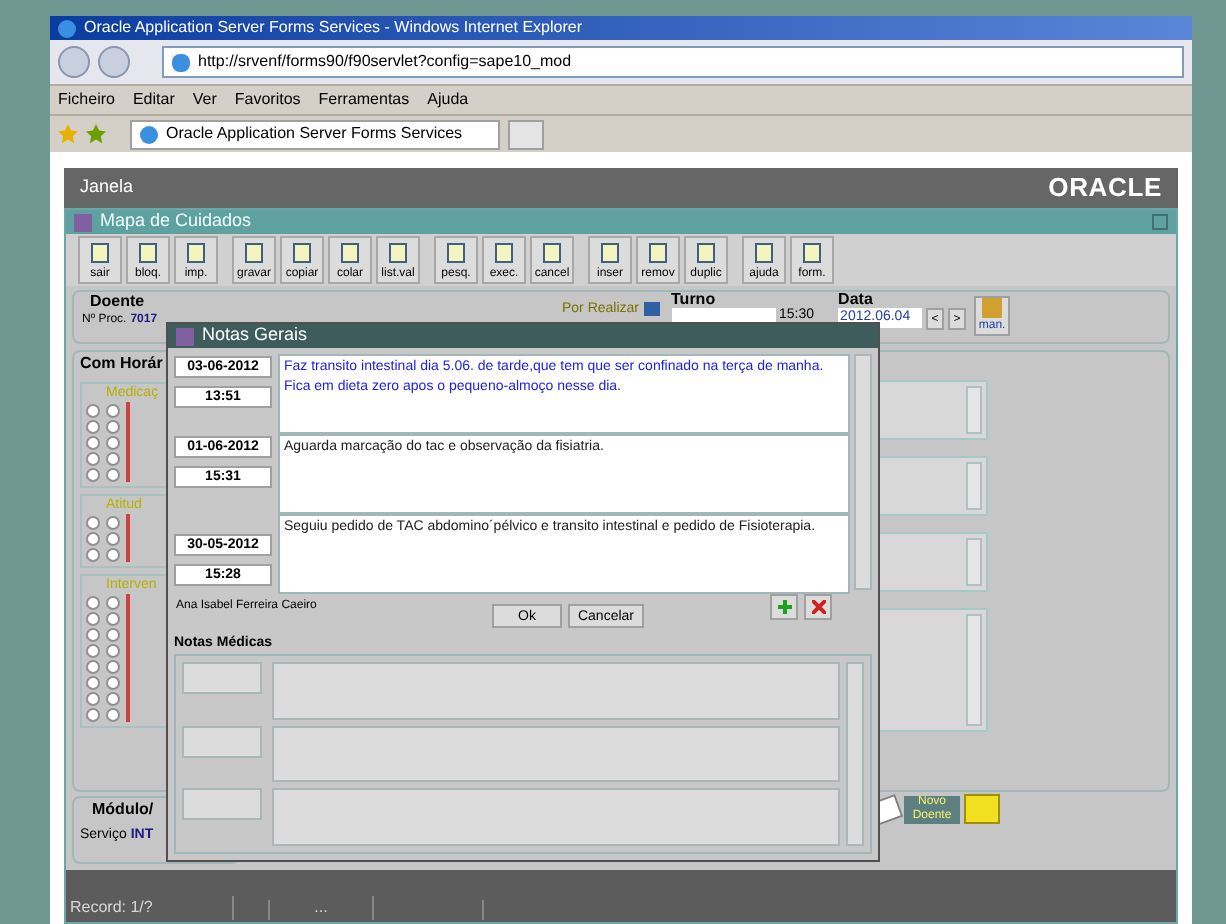  Describe the element at coordinates (117, 301) in the screenshot. I see `section-heading: Doente` at that location.